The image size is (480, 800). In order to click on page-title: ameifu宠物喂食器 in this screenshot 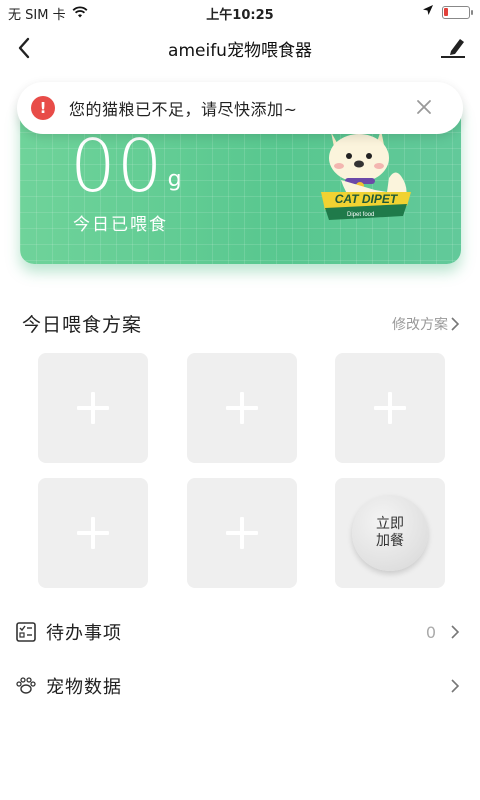, I will do `click(240, 51)`.